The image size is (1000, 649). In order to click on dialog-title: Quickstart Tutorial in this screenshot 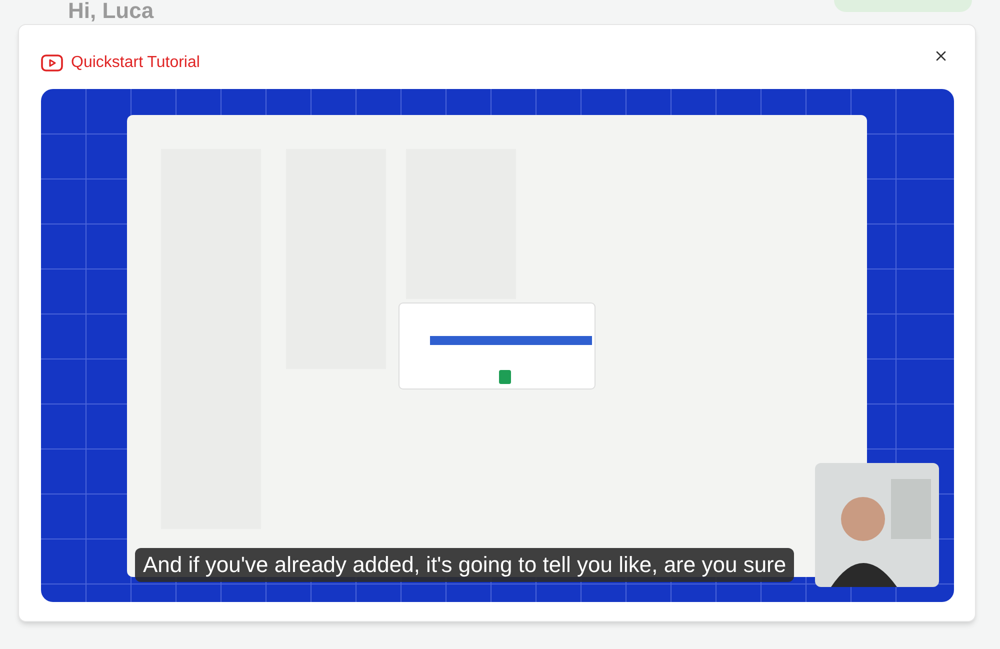, I will do `click(135, 63)`.